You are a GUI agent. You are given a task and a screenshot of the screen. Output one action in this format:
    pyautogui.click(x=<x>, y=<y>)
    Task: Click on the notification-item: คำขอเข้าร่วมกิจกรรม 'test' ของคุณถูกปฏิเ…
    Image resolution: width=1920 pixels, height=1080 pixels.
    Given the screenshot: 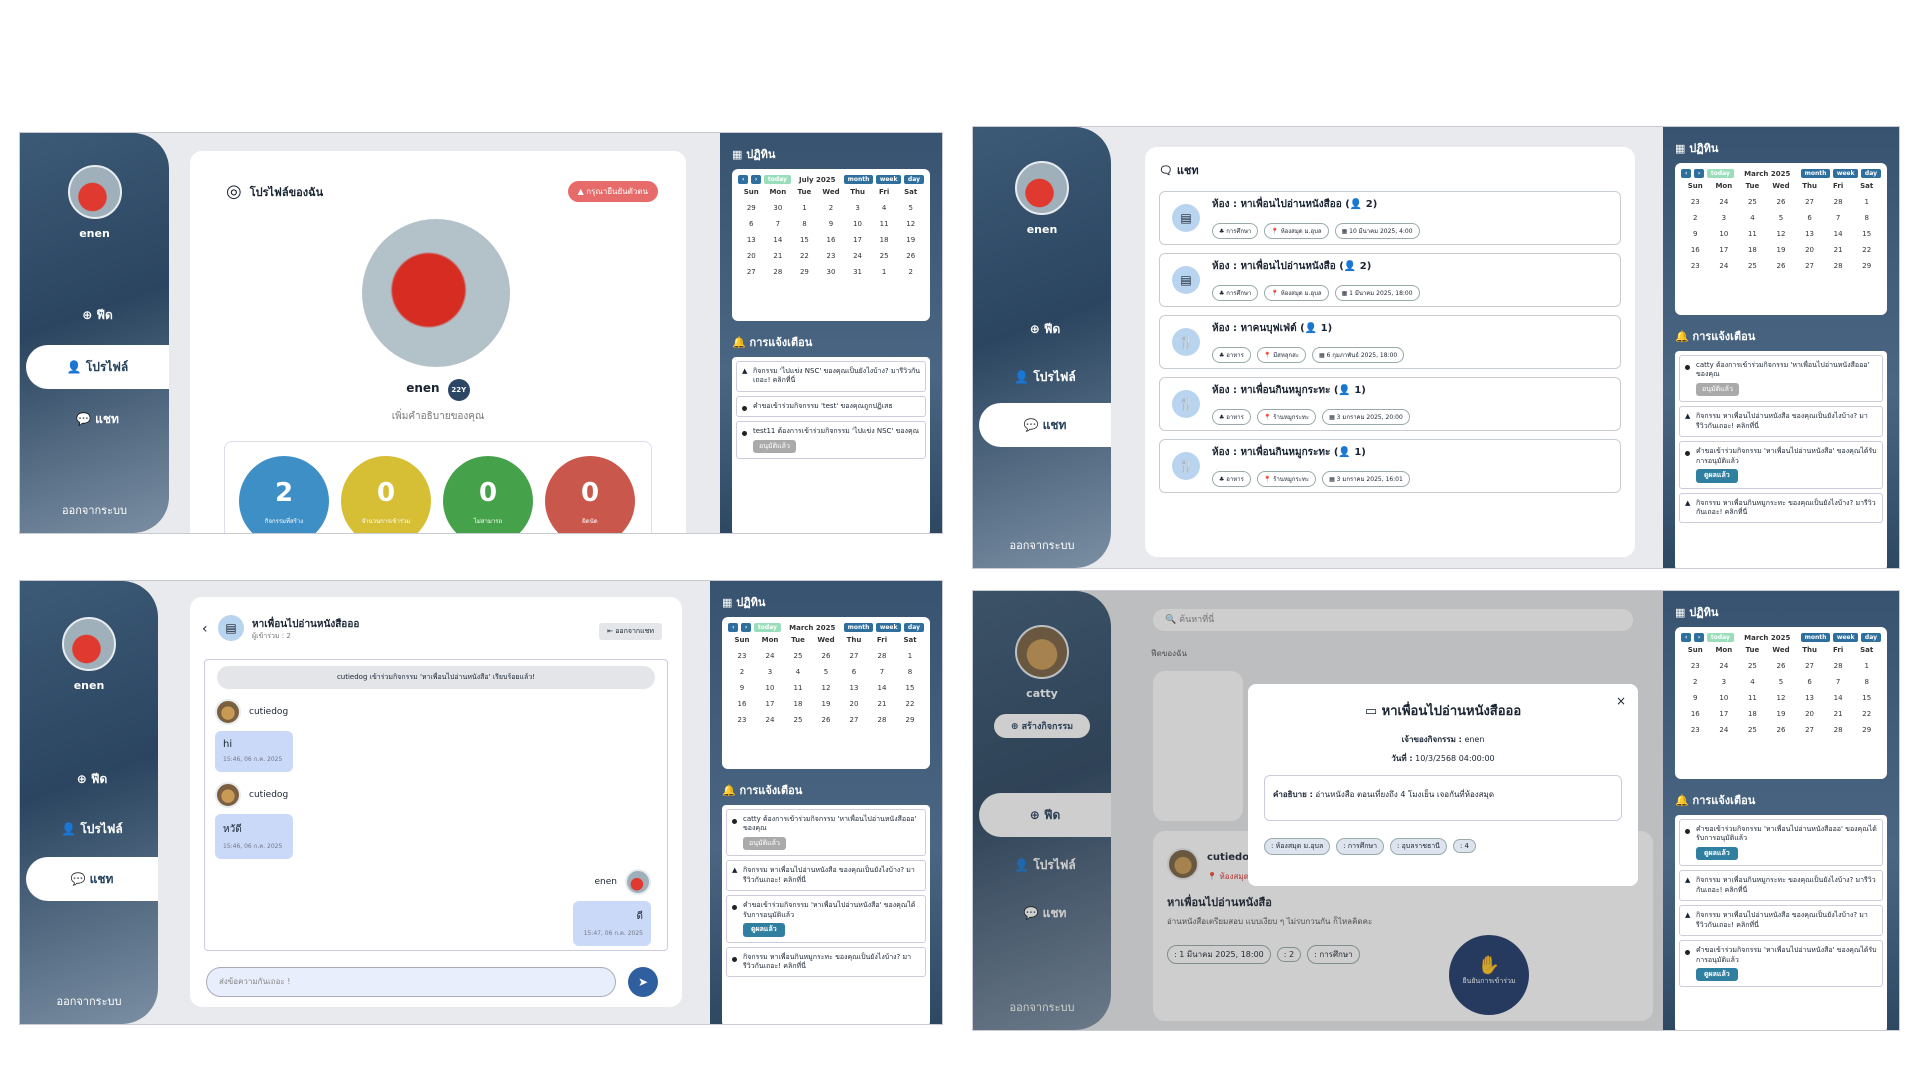 What is the action you would take?
    pyautogui.click(x=831, y=406)
    